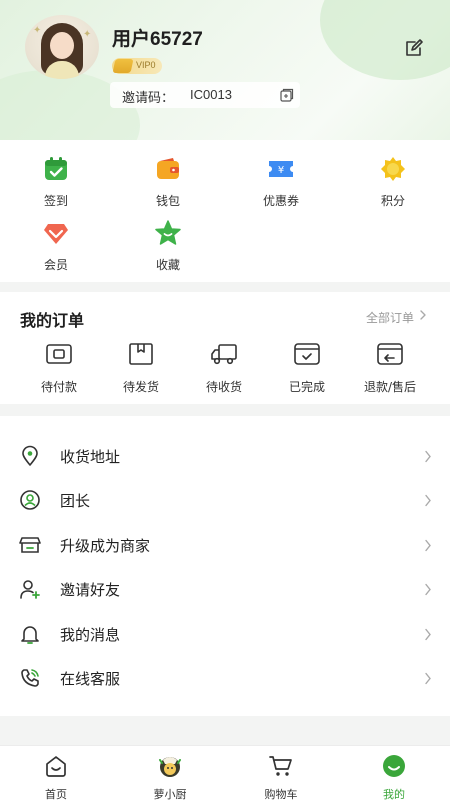  I want to click on home-icon, so click(56, 766).